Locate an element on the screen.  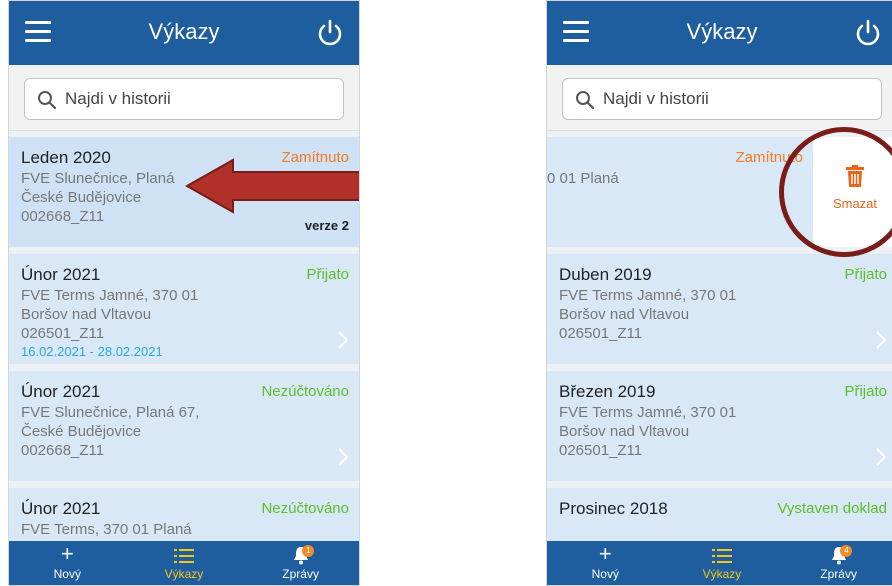
item-address: FVE Terms, 370 01 Planá is located at coordinates (106, 529).